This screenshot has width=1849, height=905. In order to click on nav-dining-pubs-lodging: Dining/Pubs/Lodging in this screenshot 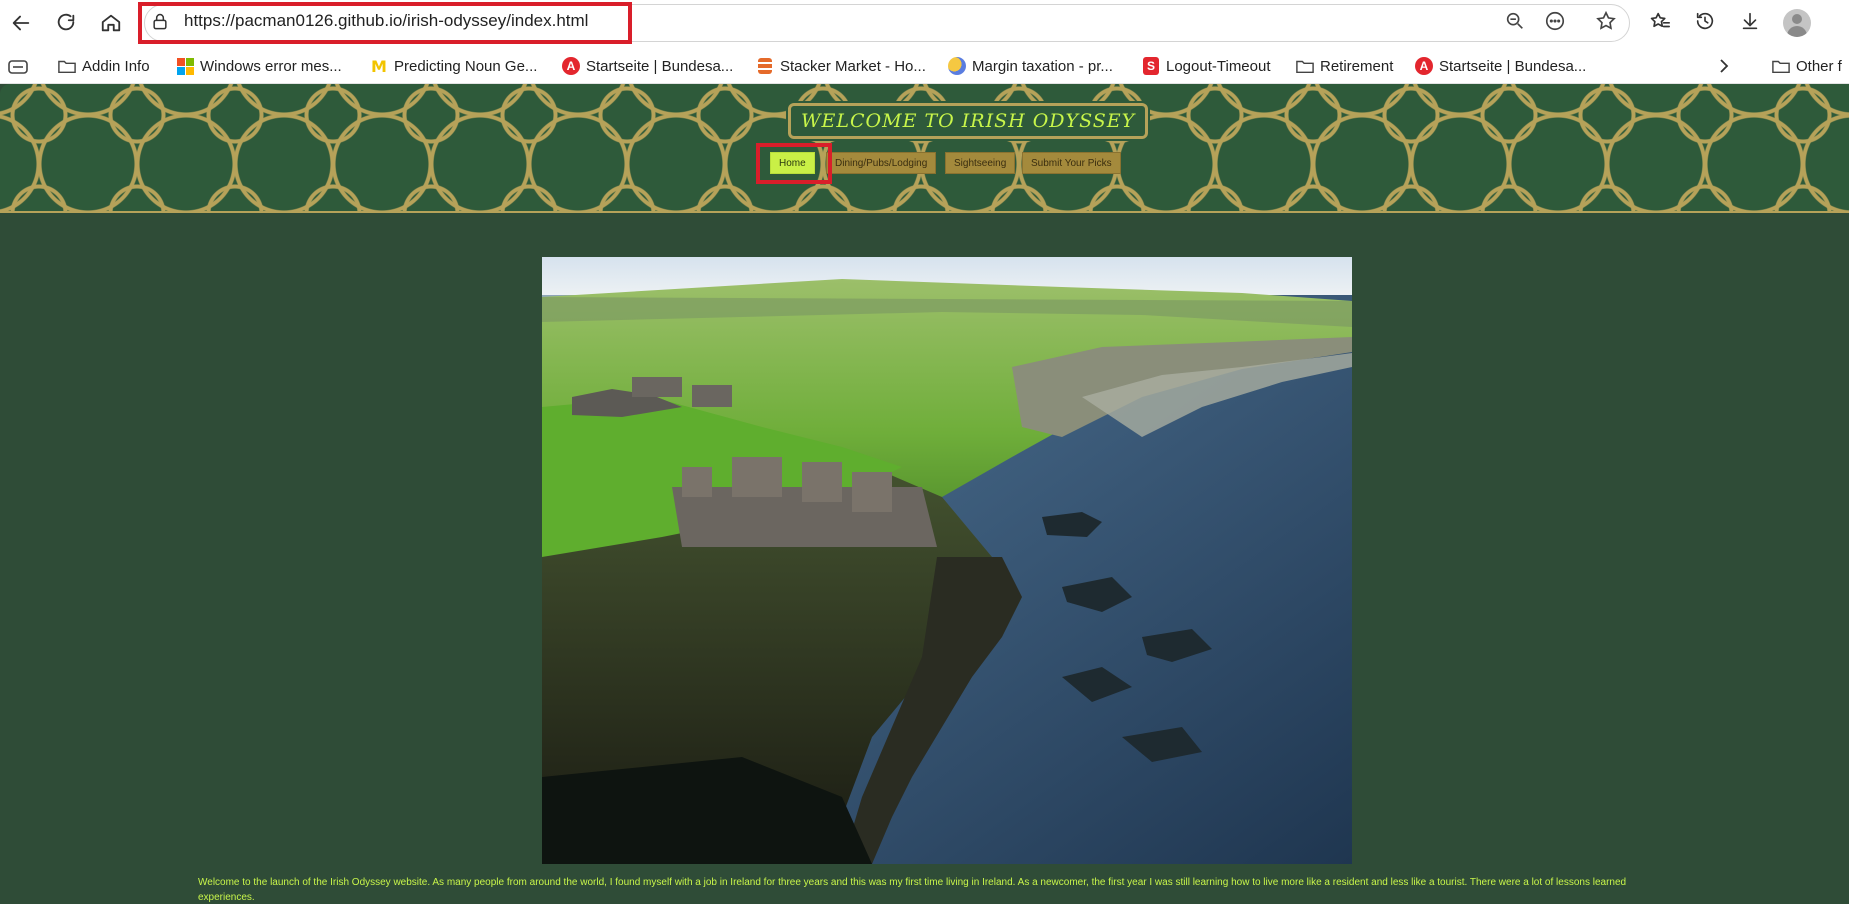, I will do `click(881, 163)`.